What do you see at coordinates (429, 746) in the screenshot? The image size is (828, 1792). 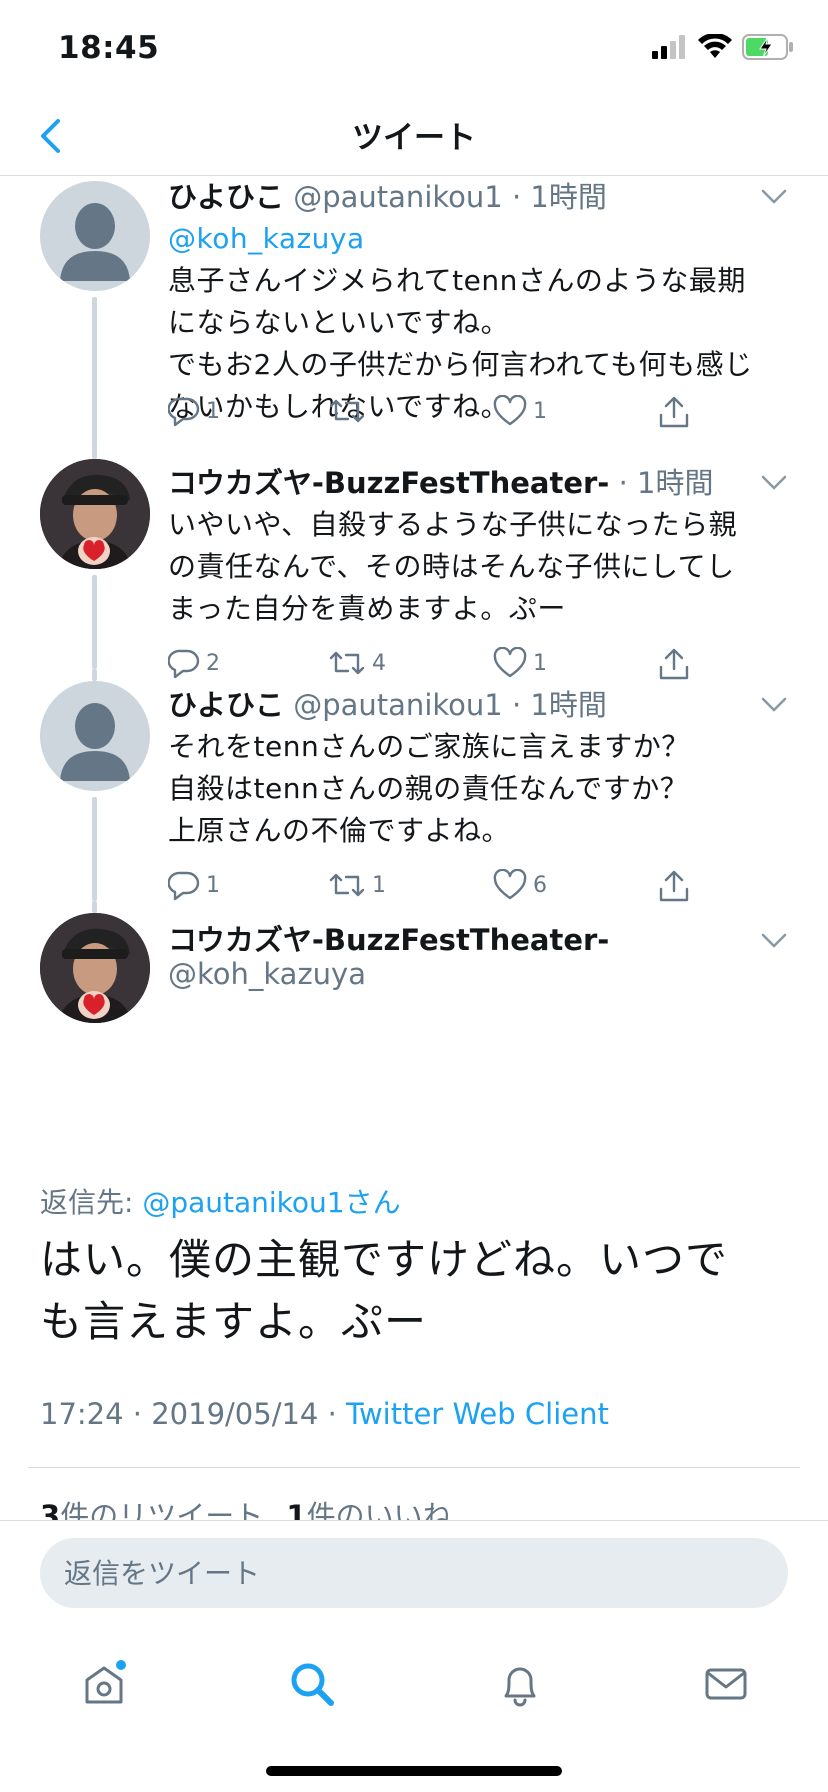 I see `text-line: それをtennさんのご家族に言えますか？` at bounding box center [429, 746].